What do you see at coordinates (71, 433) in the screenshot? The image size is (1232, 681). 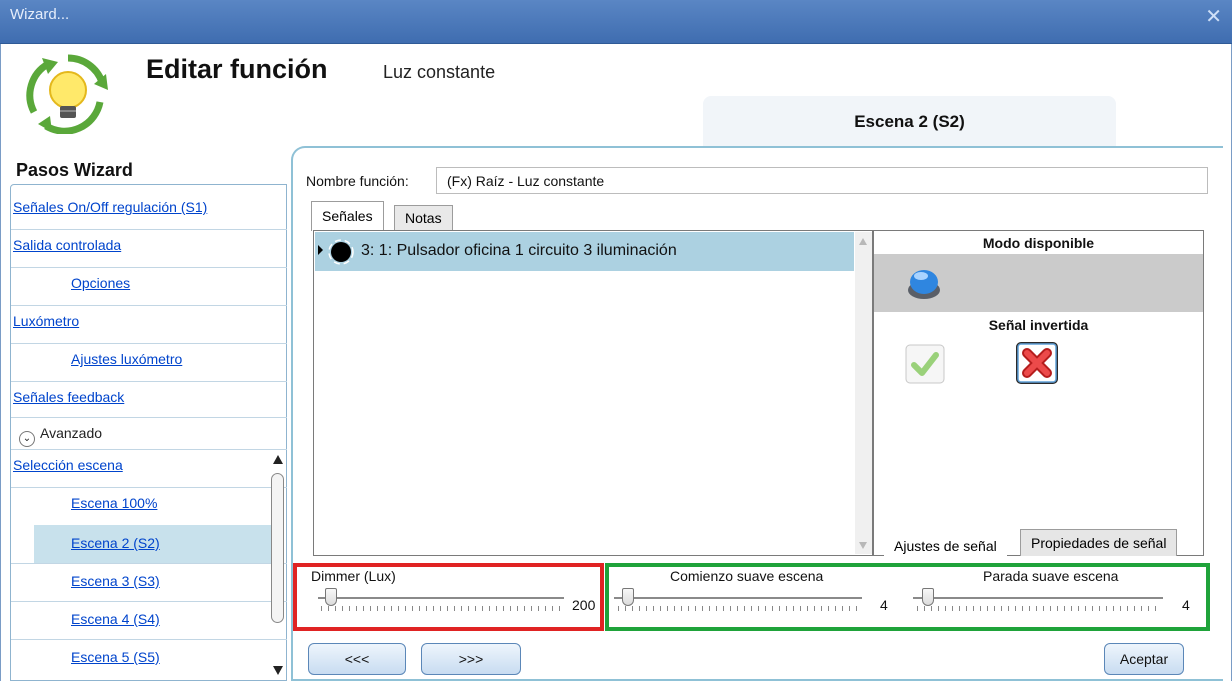 I see `advanced-label: Avanzado` at bounding box center [71, 433].